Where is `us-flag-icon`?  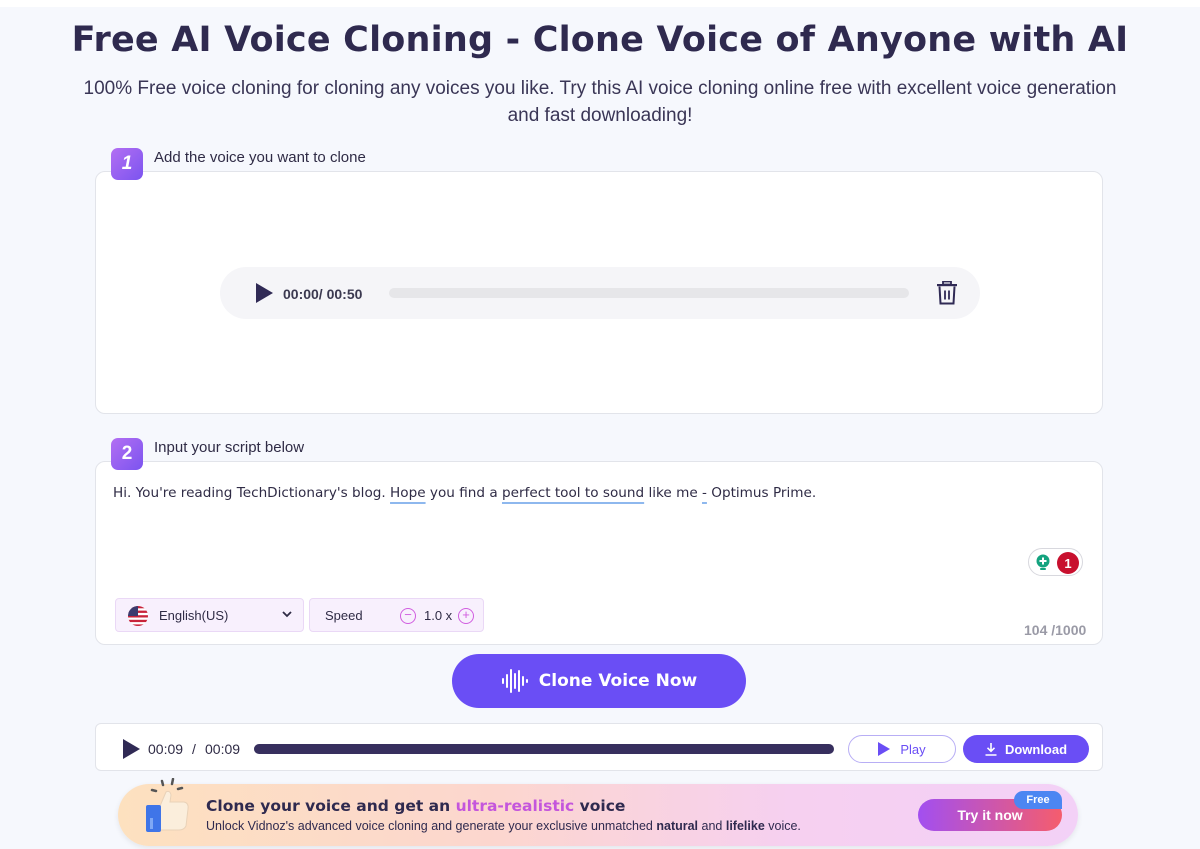 us-flag-icon is located at coordinates (138, 616).